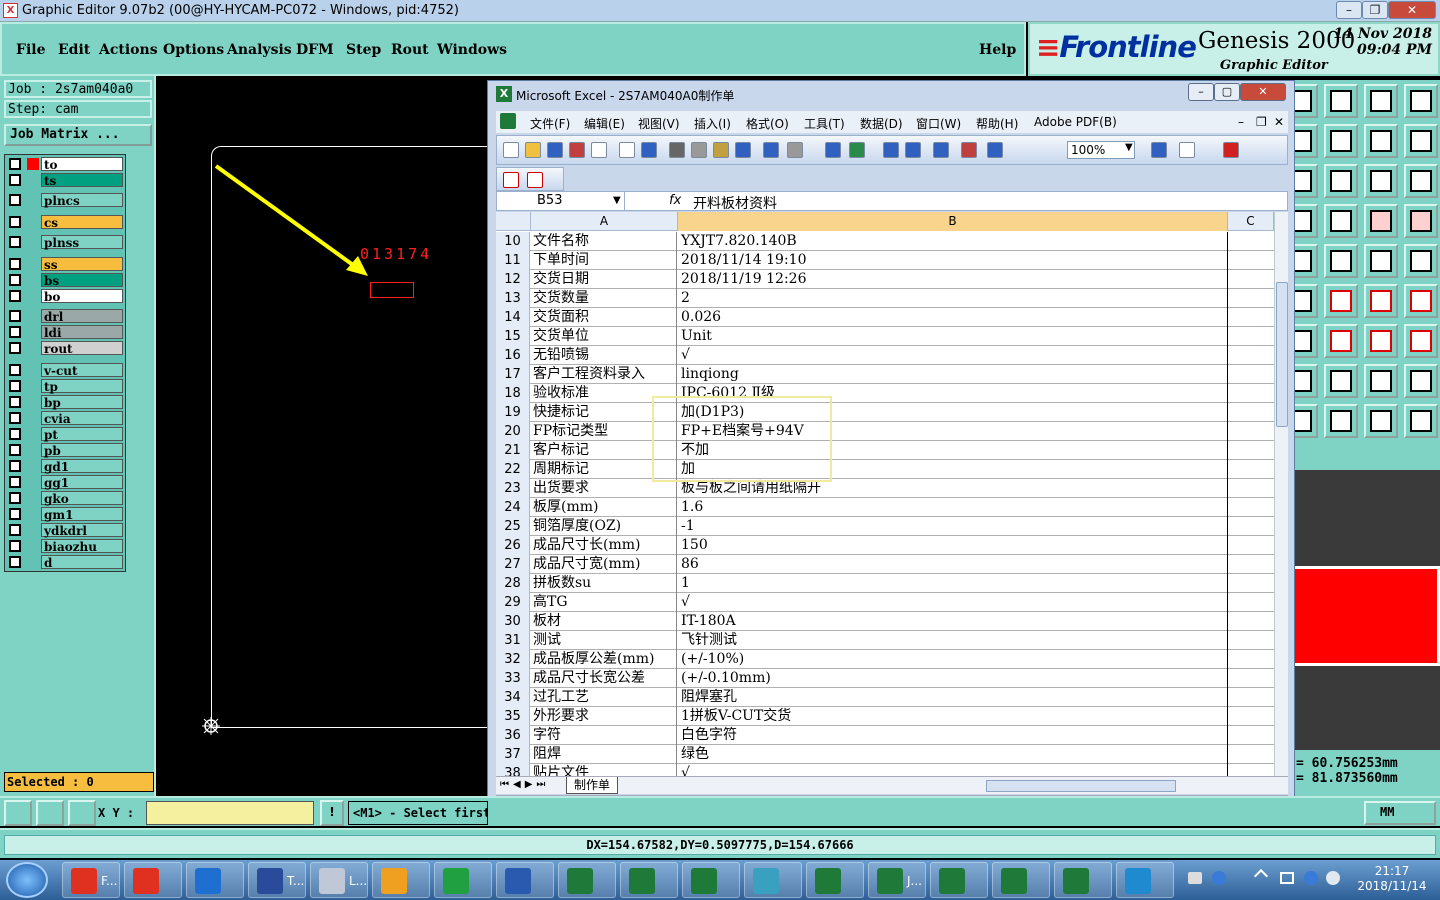 Image resolution: width=1440 pixels, height=900 pixels. What do you see at coordinates (953, 450) in the screenshot?
I see `cell-b: 不加` at bounding box center [953, 450].